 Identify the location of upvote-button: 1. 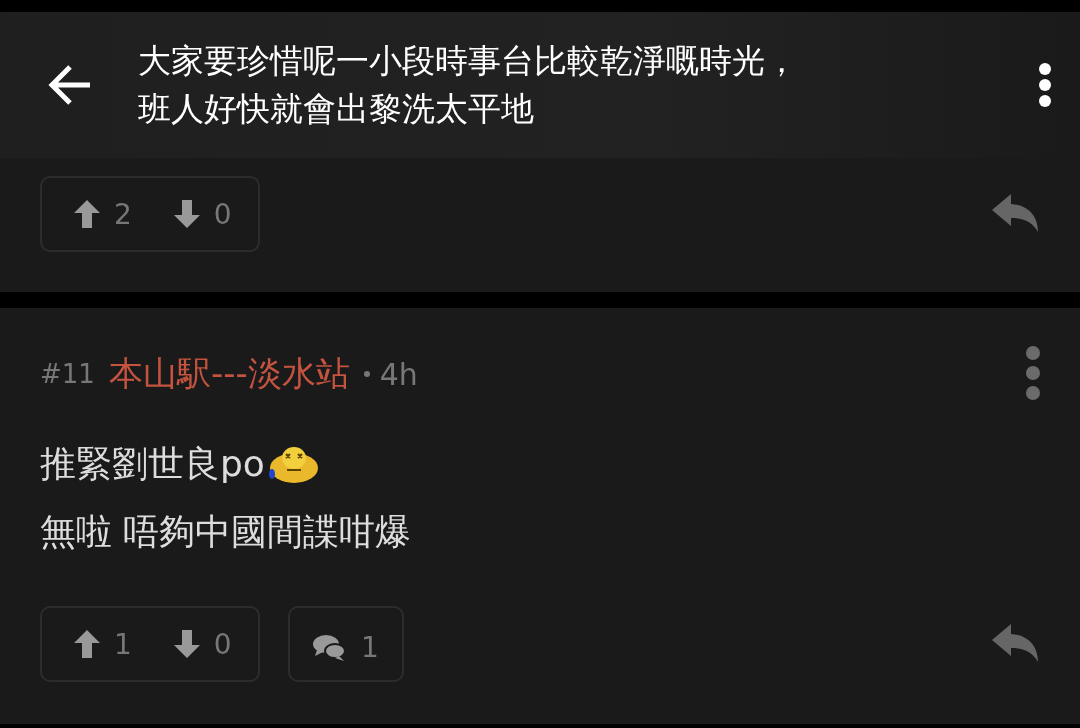
(103, 644).